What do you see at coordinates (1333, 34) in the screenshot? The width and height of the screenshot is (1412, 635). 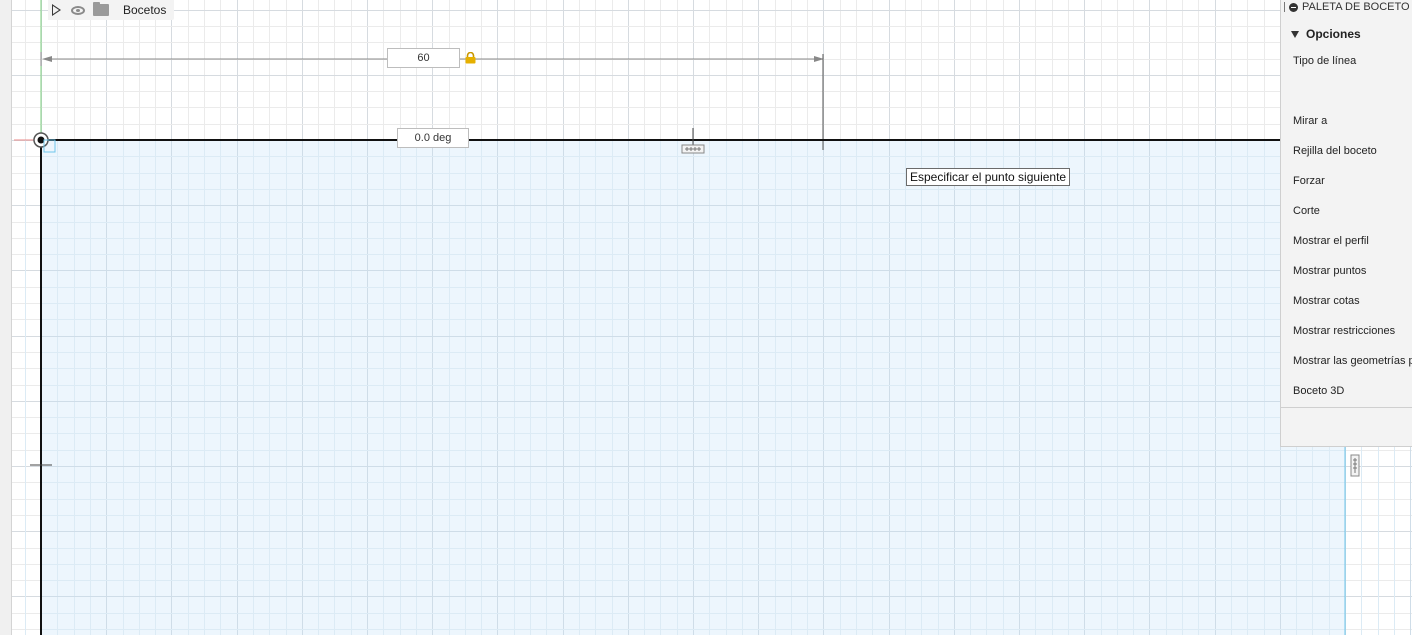 I see `palette-section-label: Opciones` at bounding box center [1333, 34].